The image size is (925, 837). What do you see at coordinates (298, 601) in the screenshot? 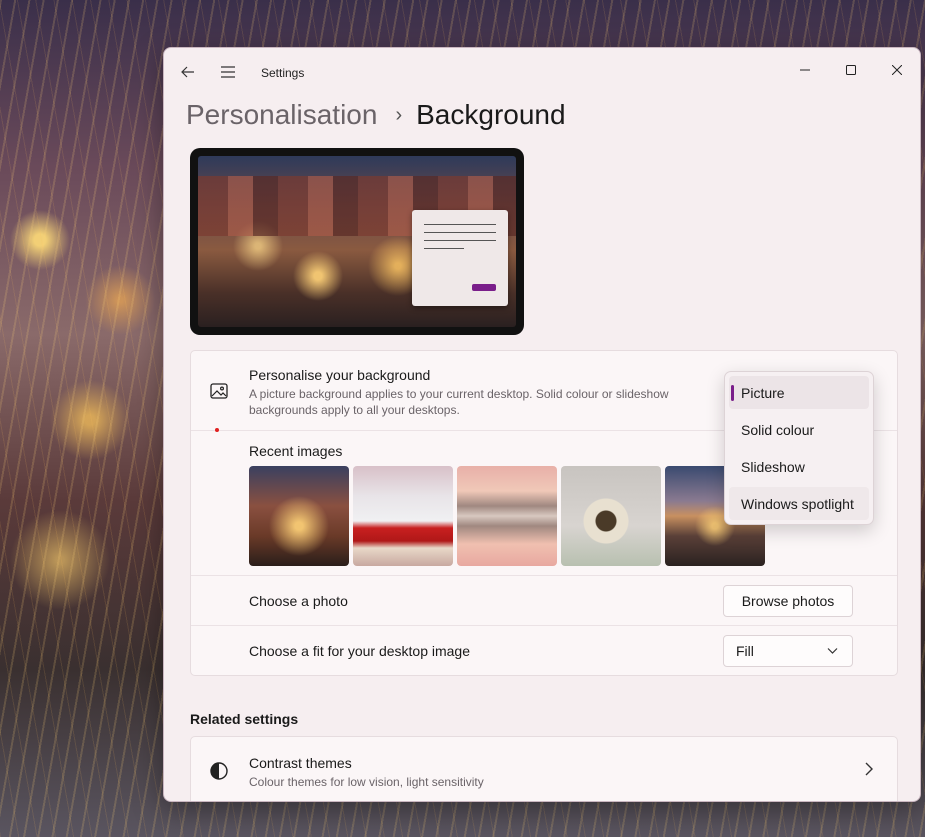
I see `choose-photo-label: Choose a photo` at bounding box center [298, 601].